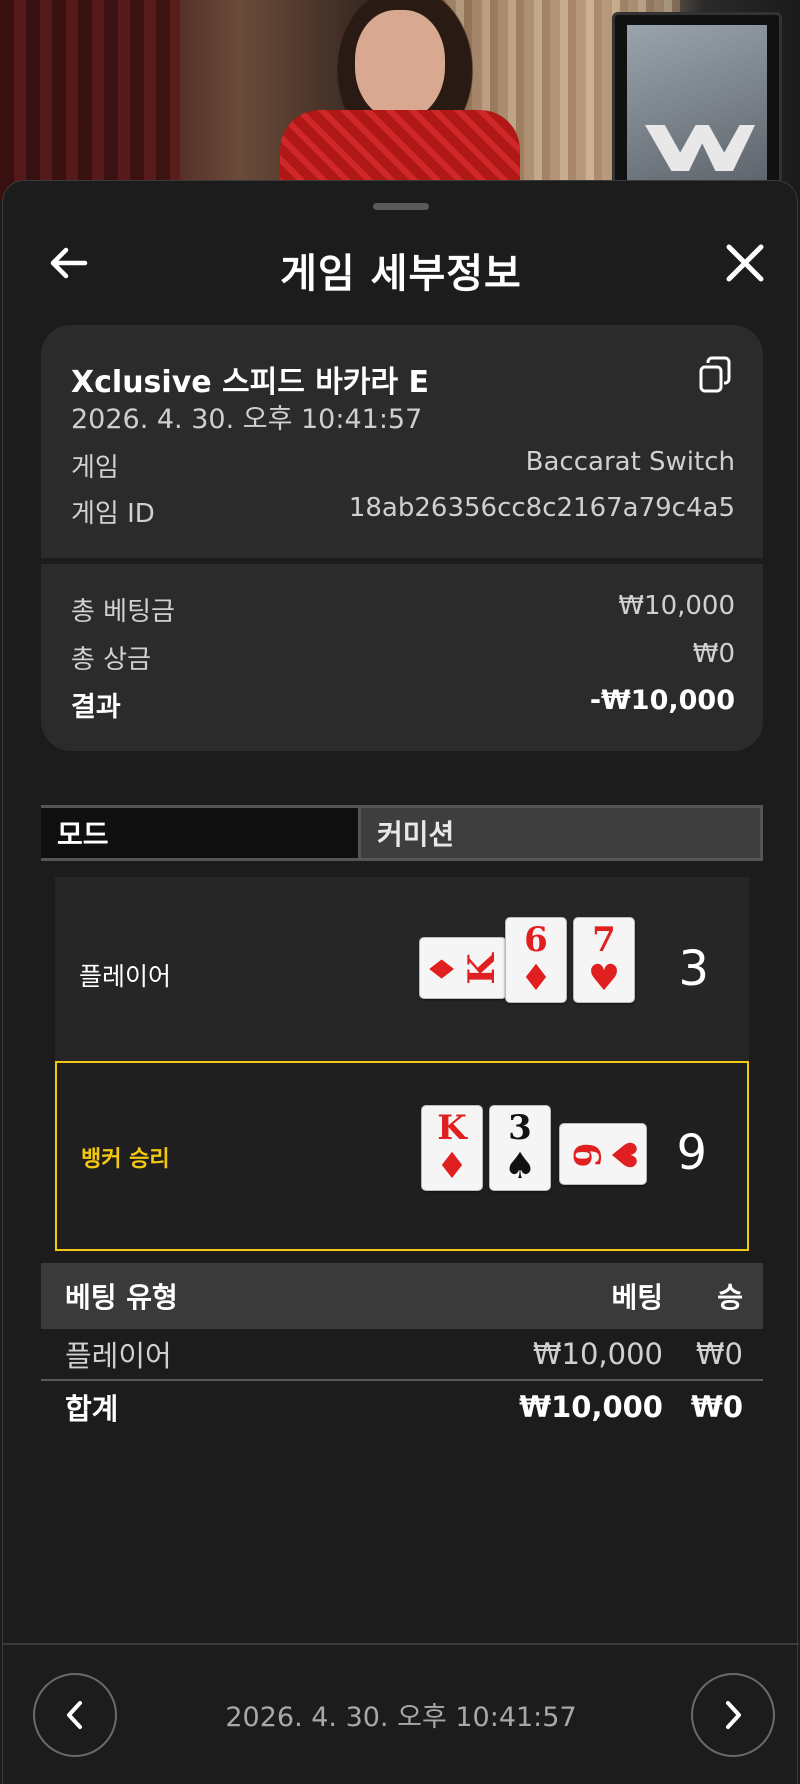 The image size is (800, 1784). Describe the element at coordinates (96, 707) in the screenshot. I see `result-label: 결과` at that location.